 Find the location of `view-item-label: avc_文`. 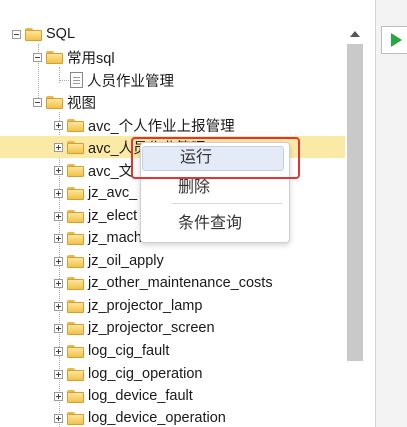

view-item-label: avc_文 is located at coordinates (111, 171).